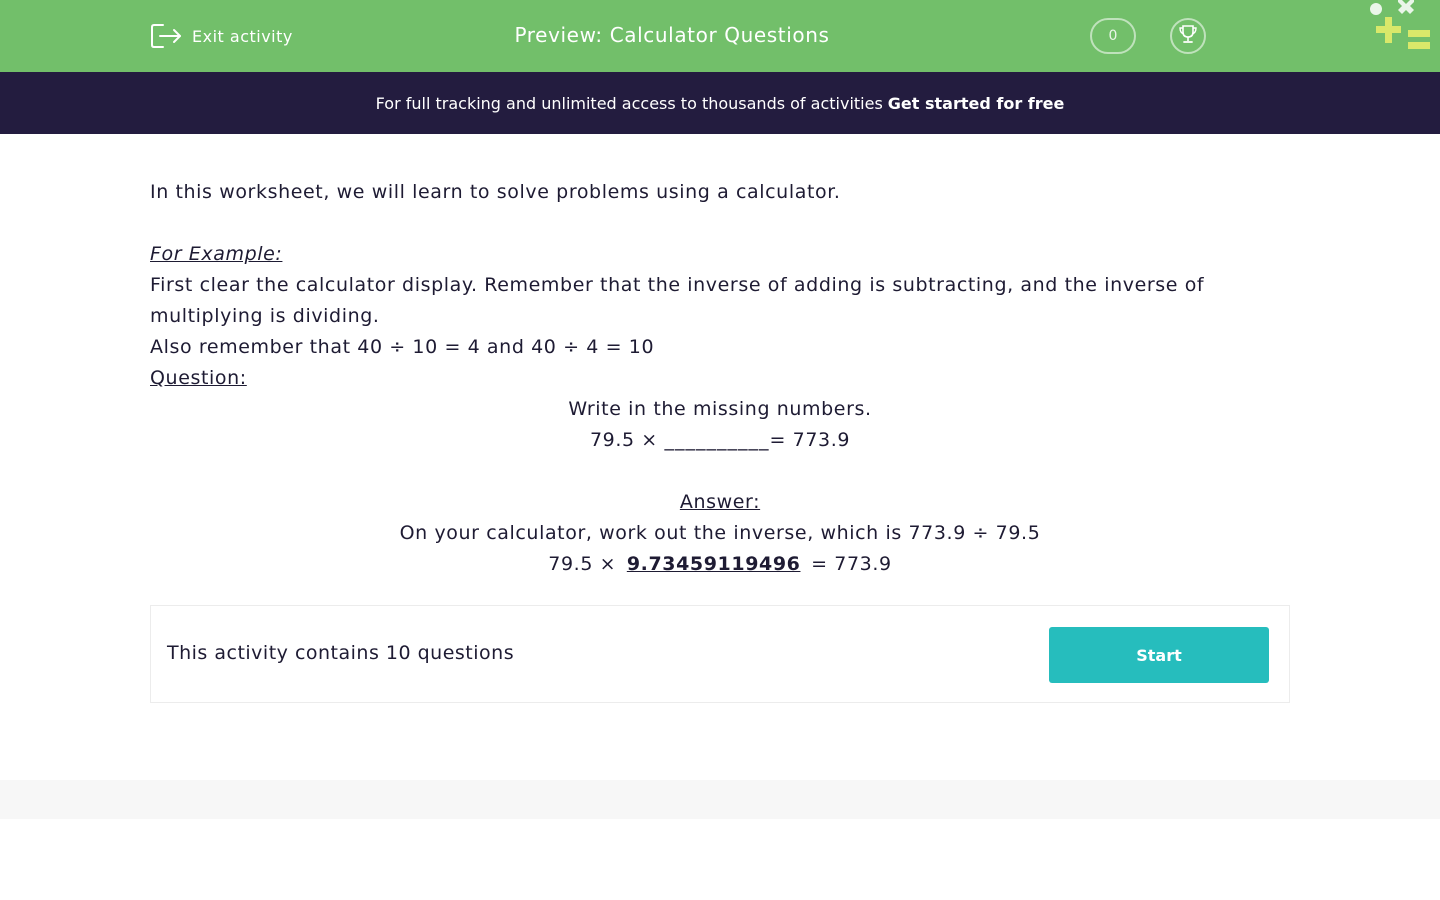 This screenshot has width=1440, height=900. I want to click on get-started-link: Get started for free, so click(976, 103).